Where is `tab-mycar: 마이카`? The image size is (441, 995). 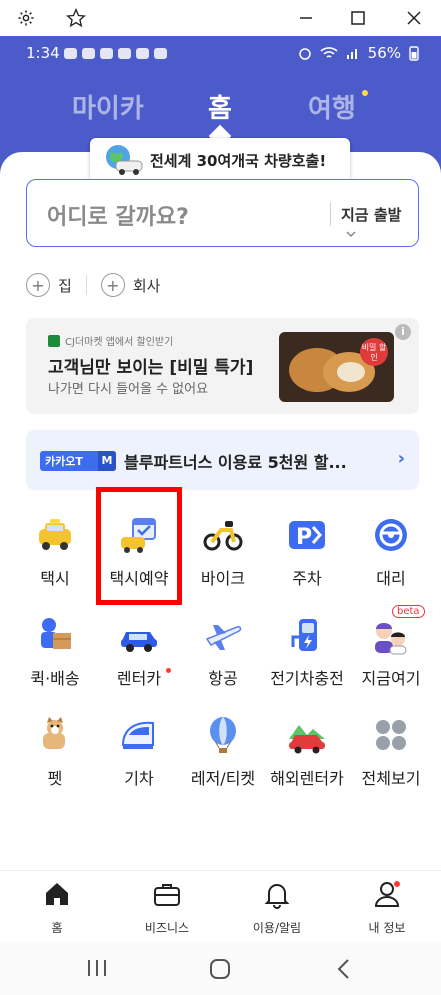
tab-mycar: 마이카 is located at coordinates (108, 106).